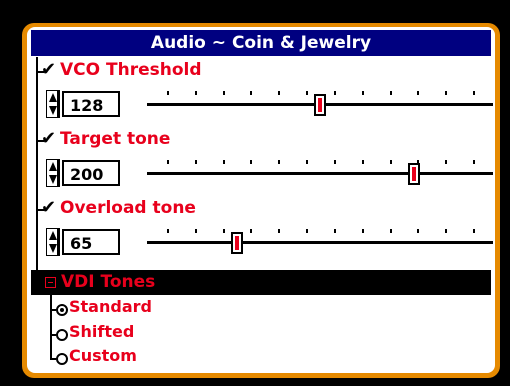 Image resolution: width=510 pixels, height=386 pixels. Describe the element at coordinates (91, 104) in the screenshot. I see `value-field-vco-threshold: 128` at that location.